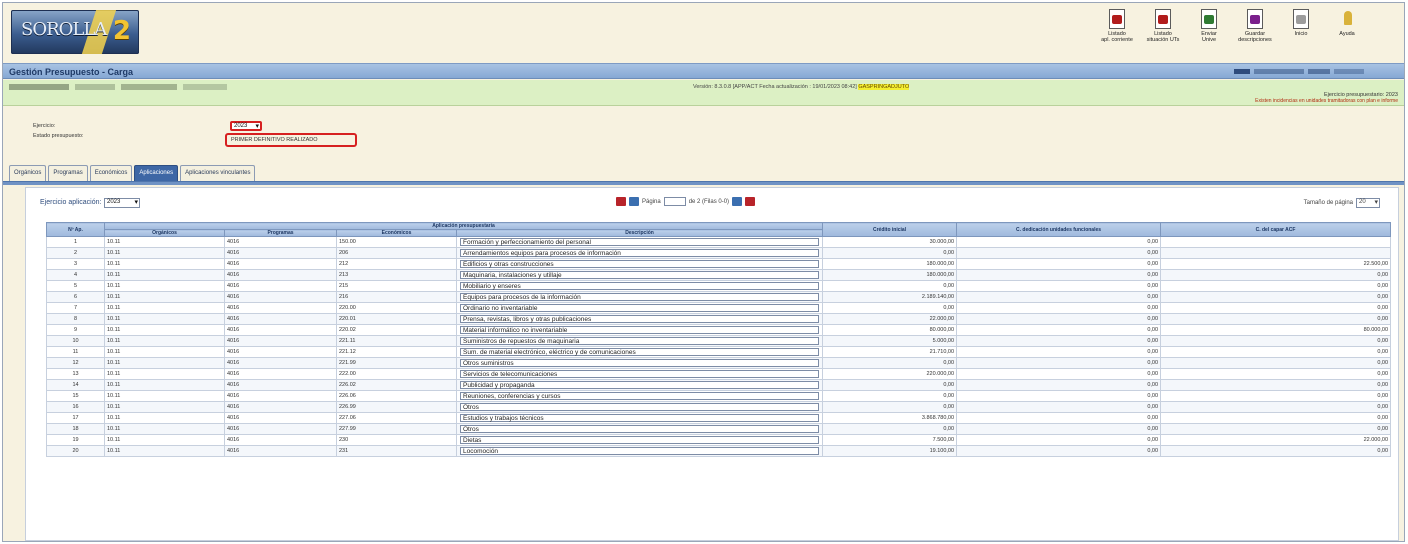 Image resolution: width=1408 pixels, height=544 pixels. Describe the element at coordinates (640, 264) in the screenshot. I see `descripcion-input: Edificios y otras construcciones` at that location.